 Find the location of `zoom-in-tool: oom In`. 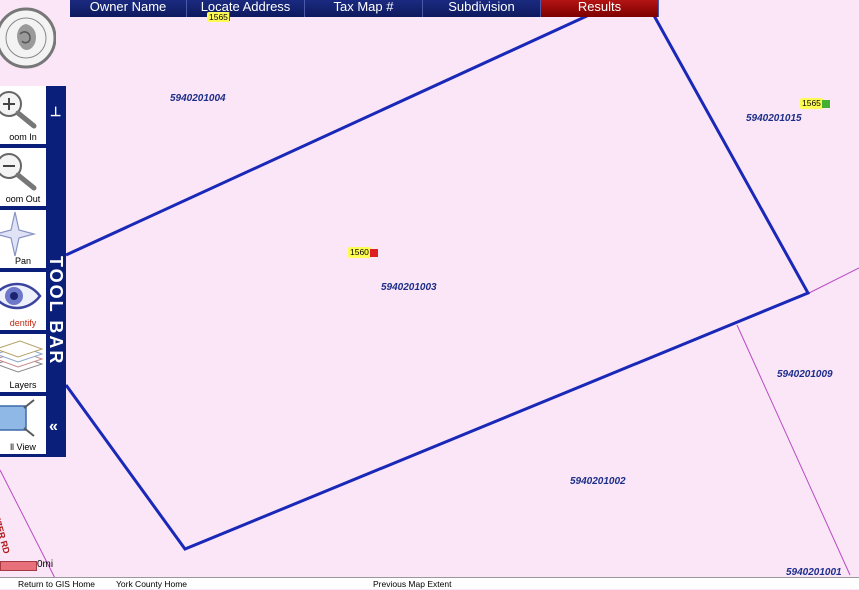

zoom-in-tool: oom In is located at coordinates (23, 116).